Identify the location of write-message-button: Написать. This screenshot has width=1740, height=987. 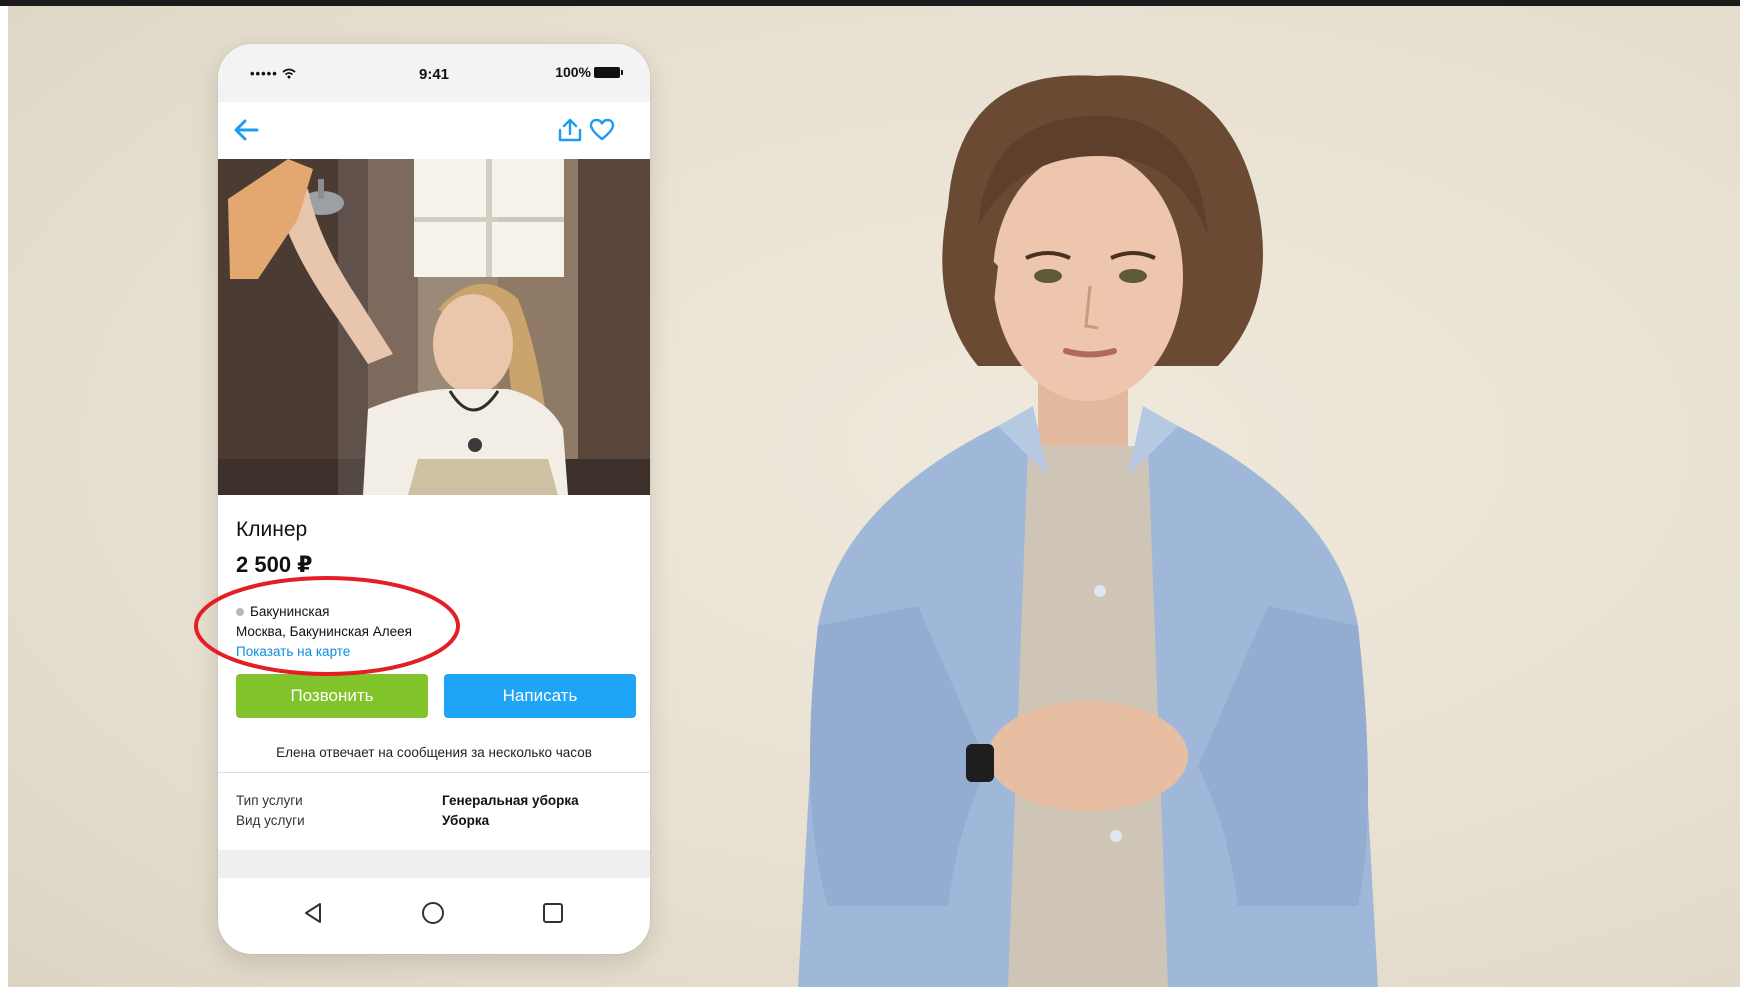
(540, 696).